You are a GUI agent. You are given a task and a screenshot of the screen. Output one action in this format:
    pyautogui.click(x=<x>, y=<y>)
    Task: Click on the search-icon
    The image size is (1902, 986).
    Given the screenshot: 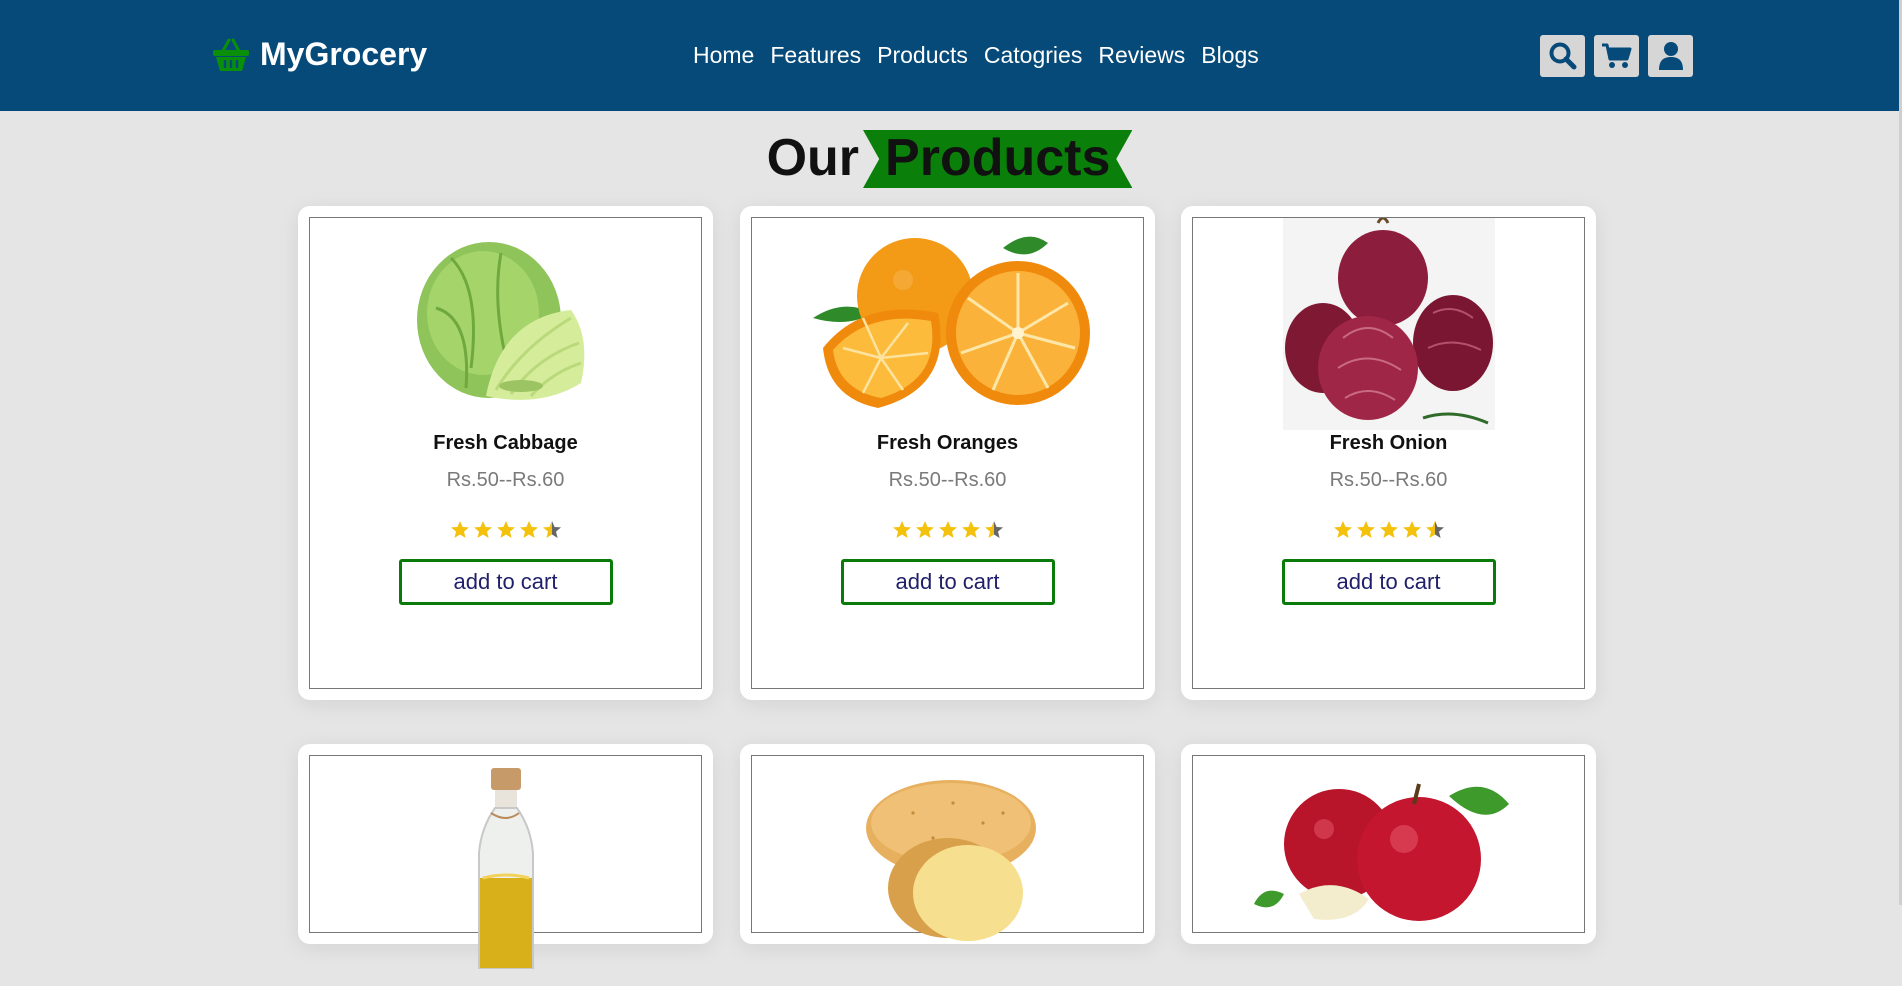 What is the action you would take?
    pyautogui.click(x=1562, y=56)
    